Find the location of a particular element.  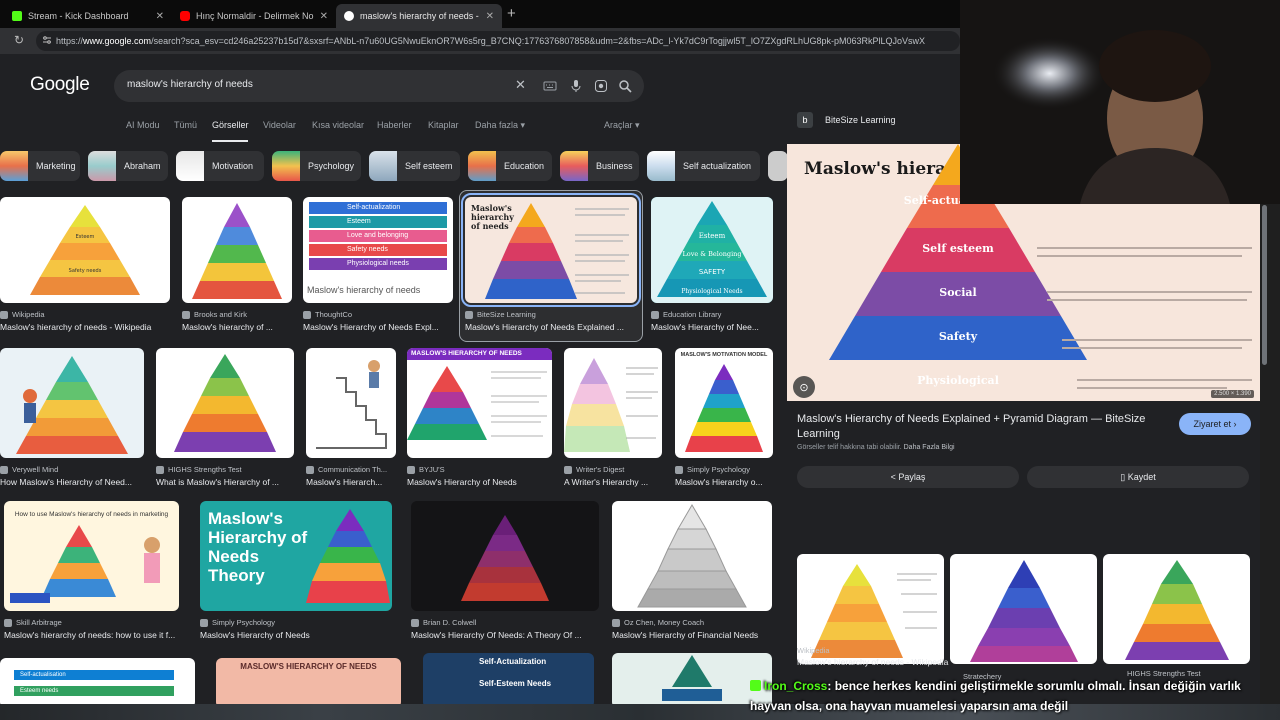

lens-icon is located at coordinates (601, 86).